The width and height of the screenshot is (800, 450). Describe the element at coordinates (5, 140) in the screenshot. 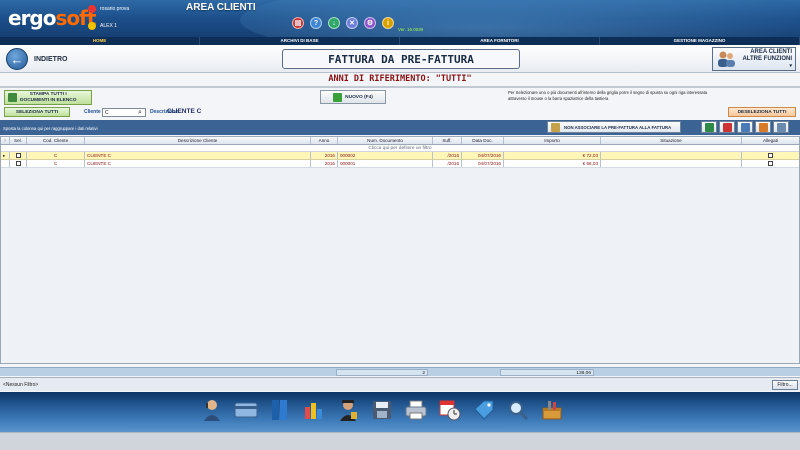

I see `row-indicator-header: ↑` at that location.